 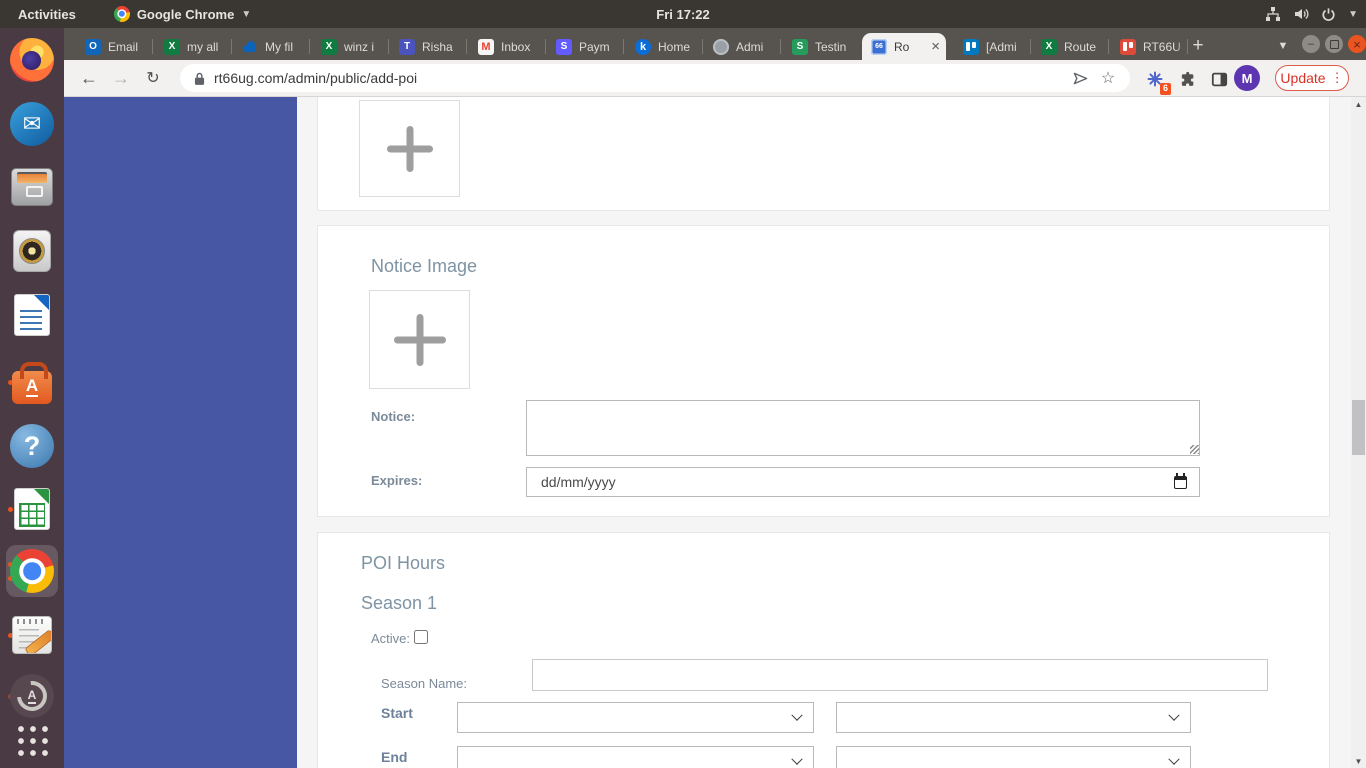 What do you see at coordinates (32, 187) in the screenshot?
I see `dock-item-files` at bounding box center [32, 187].